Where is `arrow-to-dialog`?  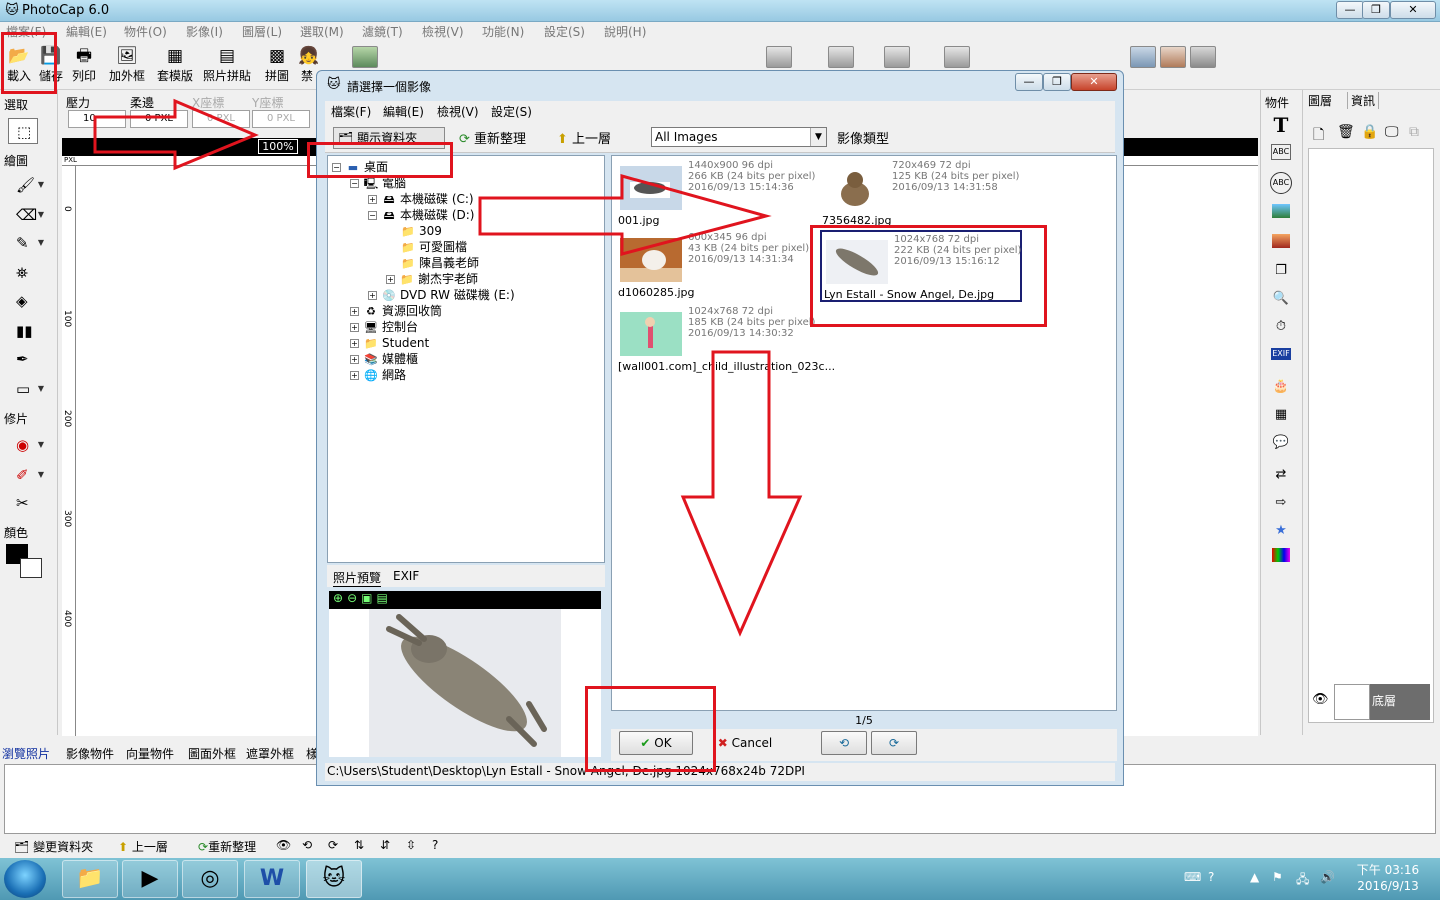
arrow-to-dialog is located at coordinates (176, 134).